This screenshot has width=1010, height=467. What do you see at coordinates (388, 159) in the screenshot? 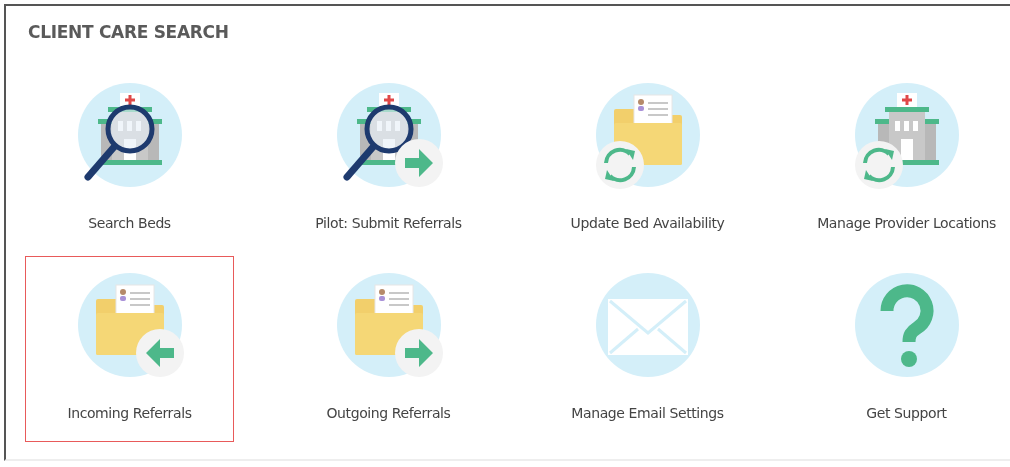
I see `menu-tile: Pilot: Submit Referrals` at bounding box center [388, 159].